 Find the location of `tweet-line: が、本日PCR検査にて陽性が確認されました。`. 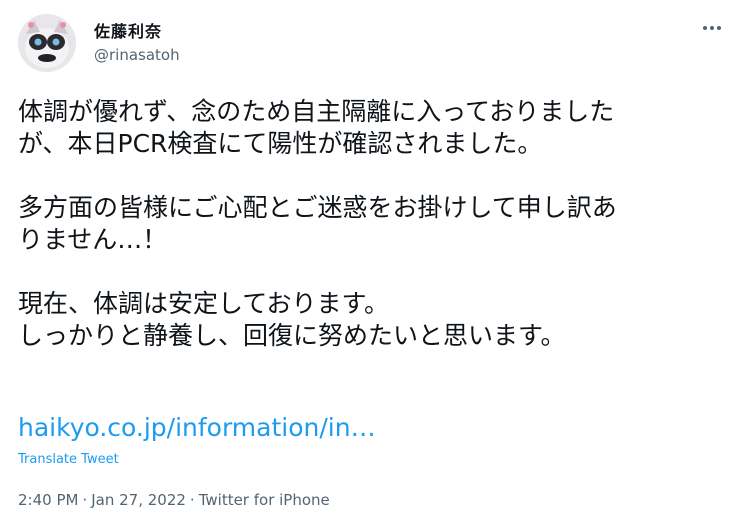

tweet-line: が、本日PCR検査にて陽性が確認されました。 is located at coordinates (280, 143).